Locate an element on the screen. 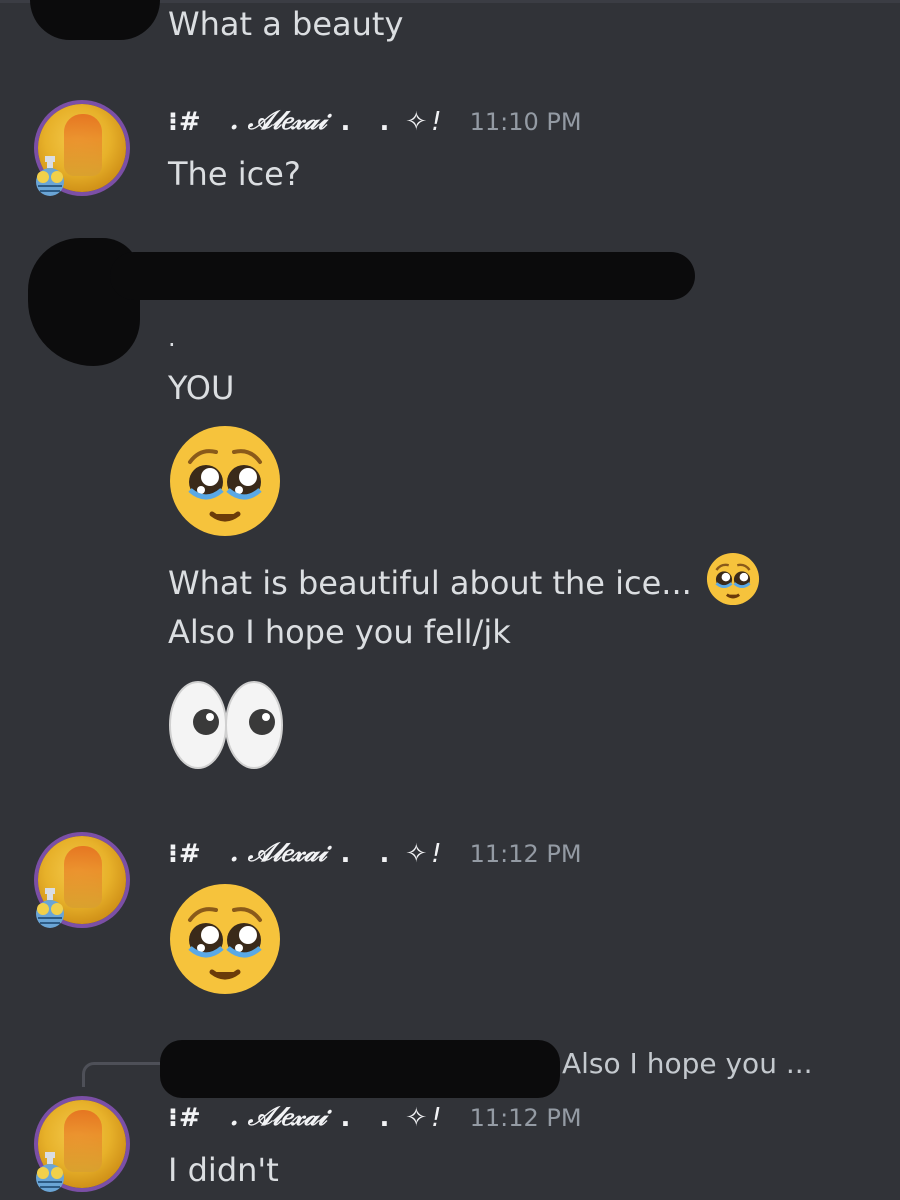  message-header: ⁝# . 𝒜𝓁𝑒𝓍𝒶𝒾 . . ✧ ! 11:10 PM is located at coordinates (375, 121).